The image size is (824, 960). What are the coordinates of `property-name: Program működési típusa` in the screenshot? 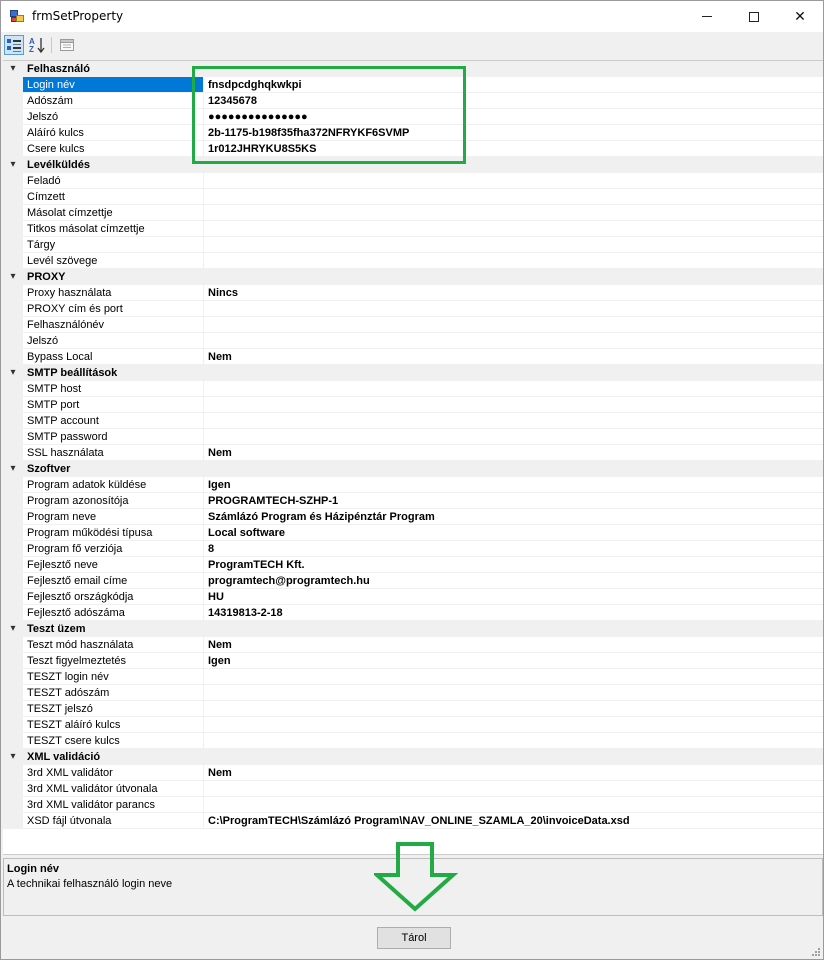 It's located at (113, 533).